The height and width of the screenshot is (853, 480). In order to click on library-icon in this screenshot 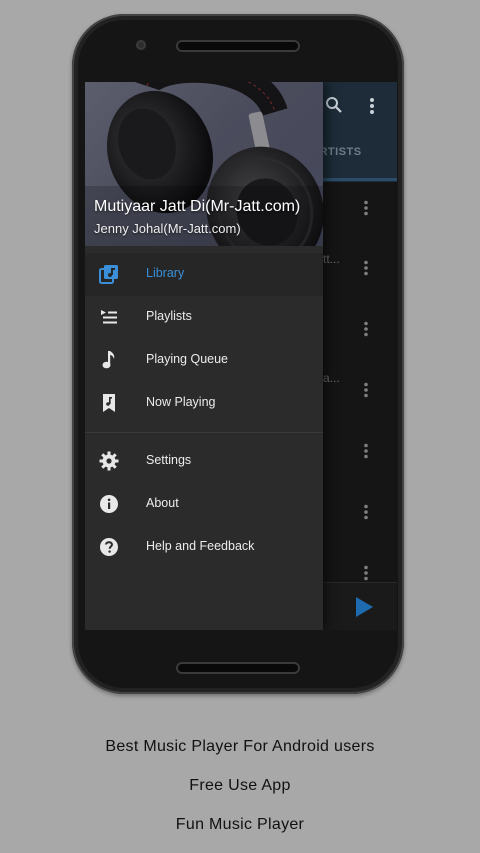, I will do `click(109, 274)`.